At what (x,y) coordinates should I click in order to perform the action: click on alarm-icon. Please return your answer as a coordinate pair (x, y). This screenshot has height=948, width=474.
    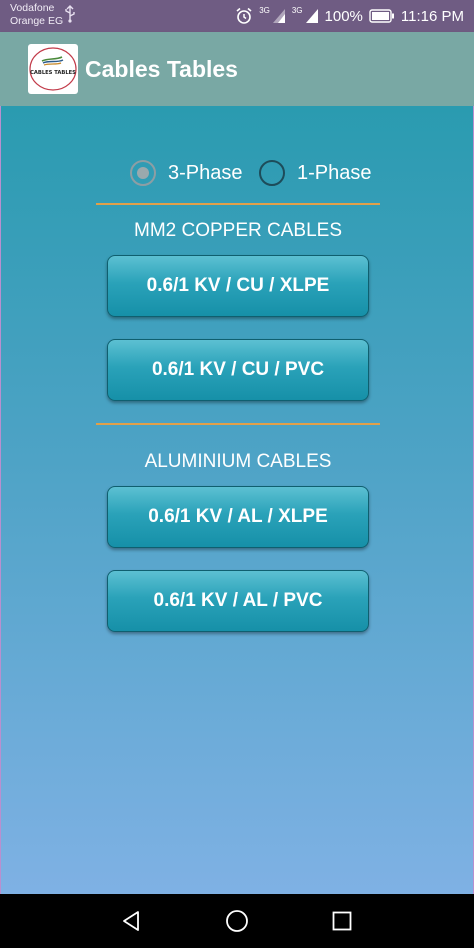
    Looking at the image, I should click on (244, 15).